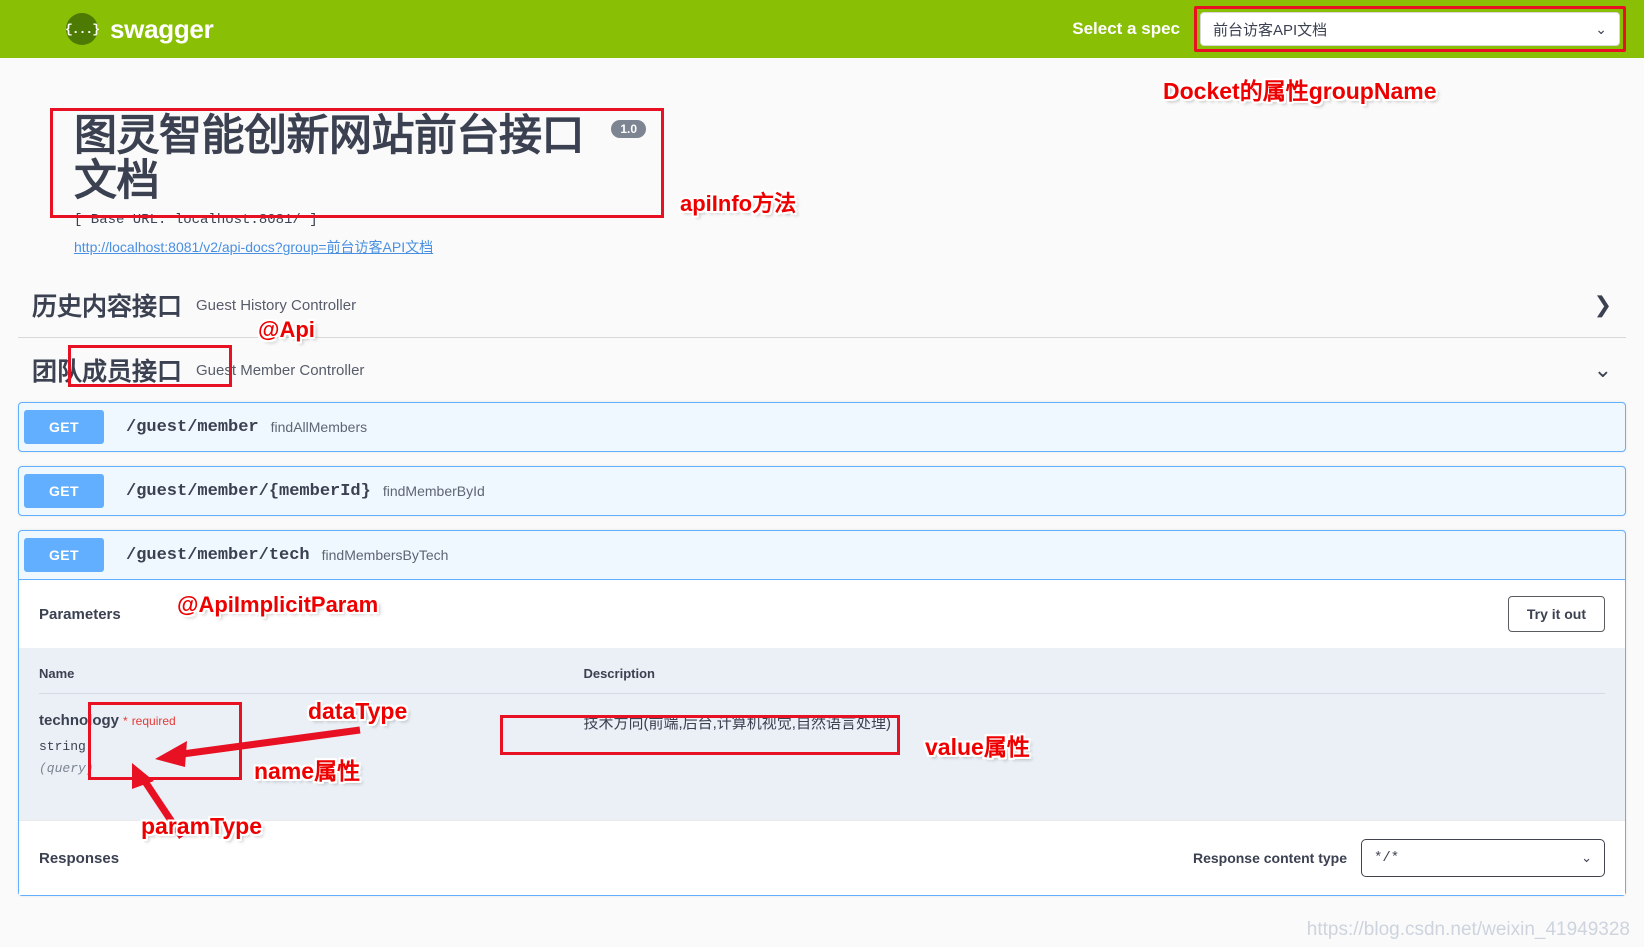 This screenshot has width=1644, height=947. Describe the element at coordinates (1556, 614) in the screenshot. I see `try-it-out-button: Try it out` at that location.